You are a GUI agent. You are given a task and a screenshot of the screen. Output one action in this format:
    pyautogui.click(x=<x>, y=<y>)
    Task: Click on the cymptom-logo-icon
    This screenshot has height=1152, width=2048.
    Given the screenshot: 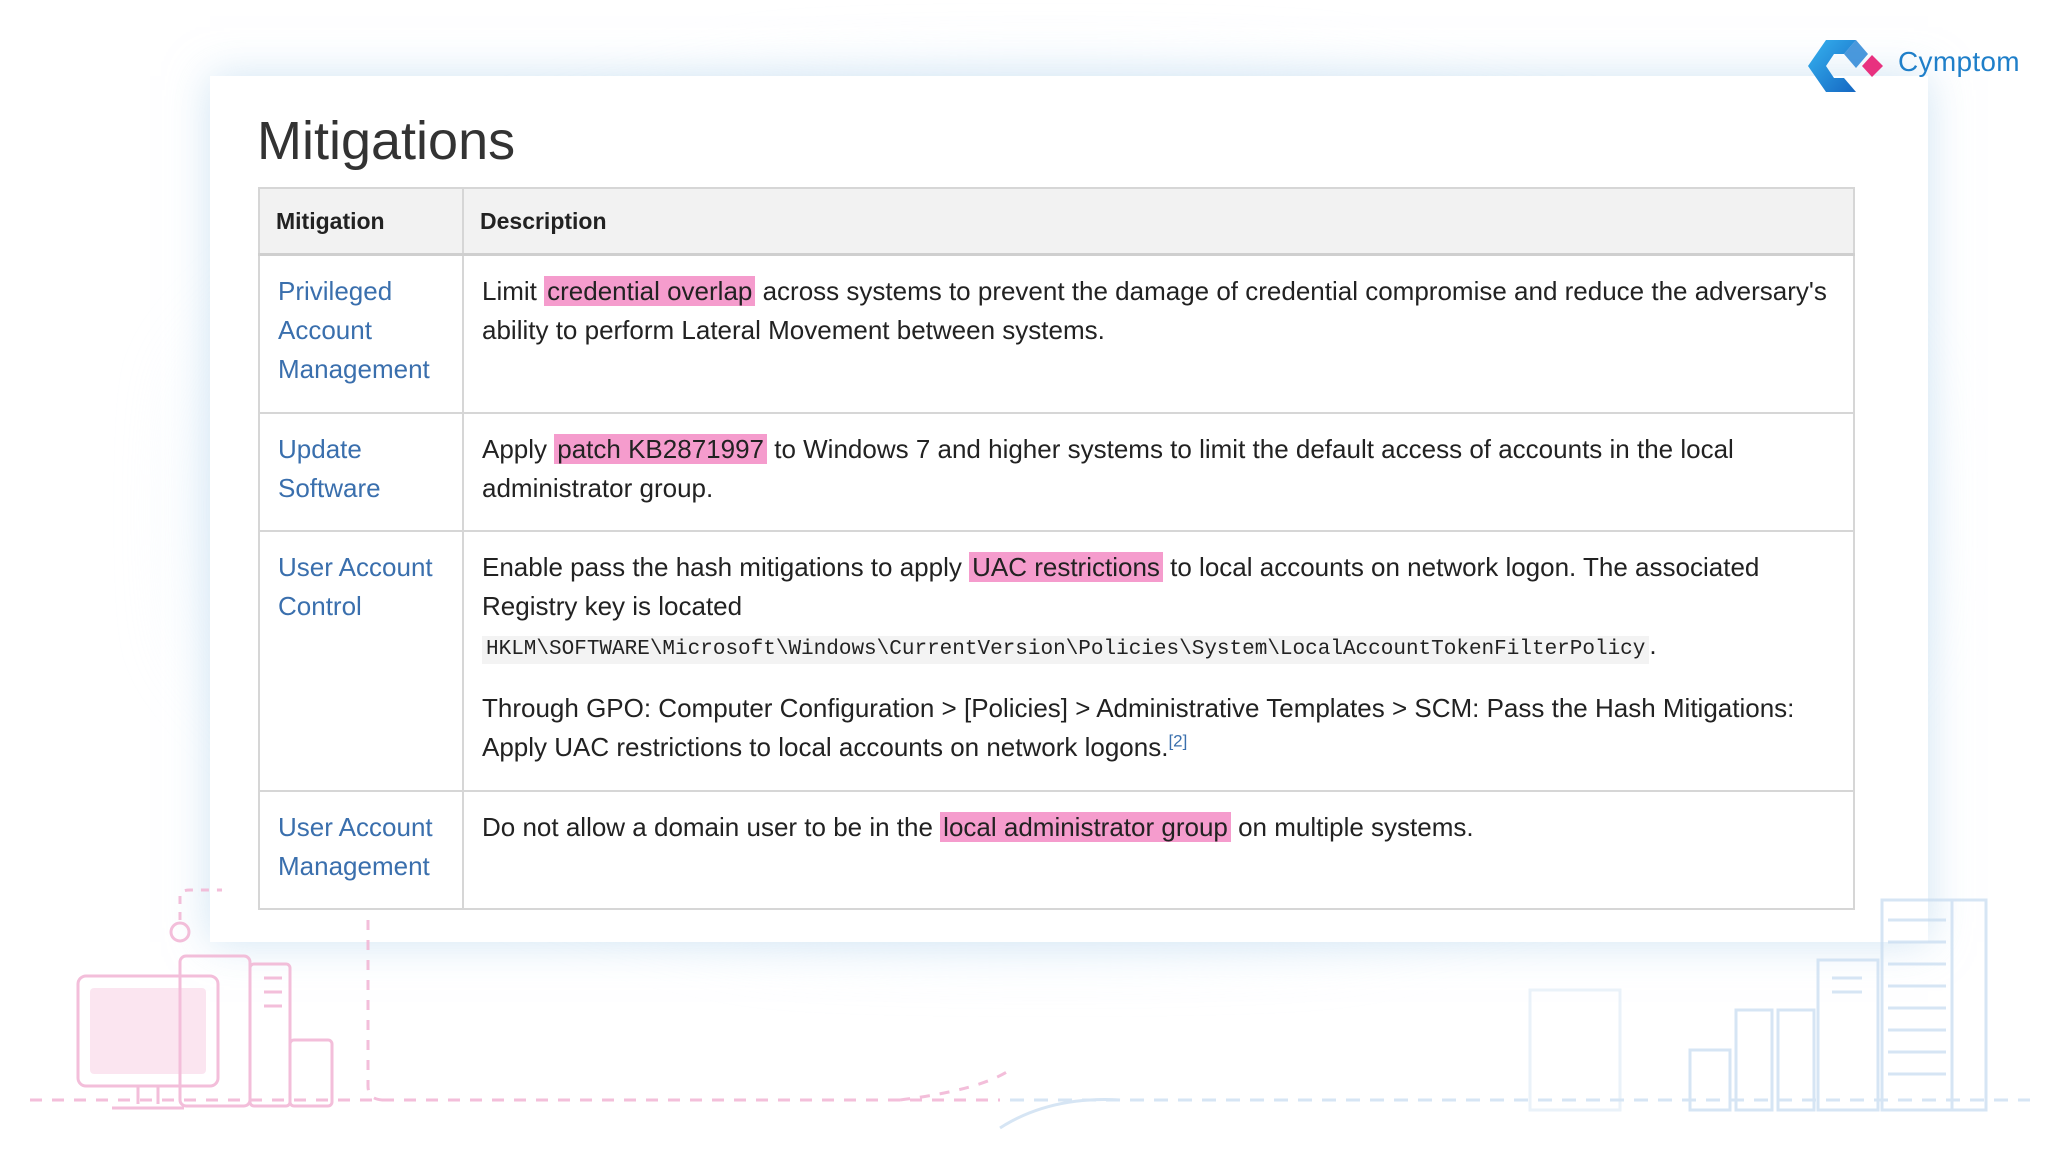 What is the action you would take?
    pyautogui.click(x=1845, y=66)
    